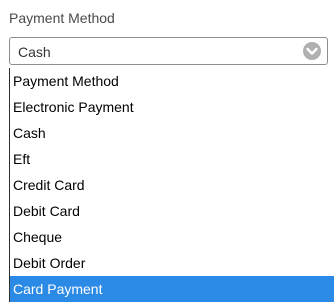 The width and height of the screenshot is (334, 302). What do you see at coordinates (312, 51) in the screenshot?
I see `chevron-down-icon` at bounding box center [312, 51].